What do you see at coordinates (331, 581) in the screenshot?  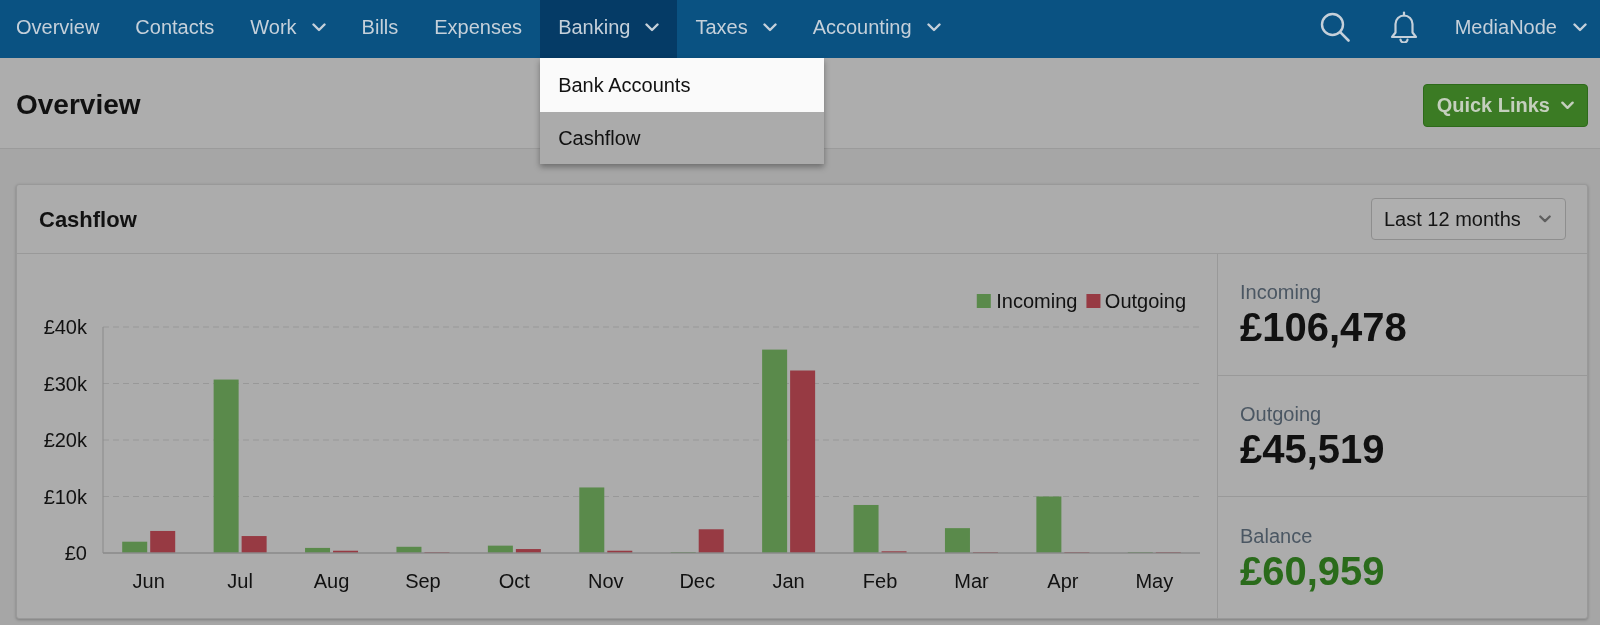 I see `x-axis-label: Aug` at bounding box center [331, 581].